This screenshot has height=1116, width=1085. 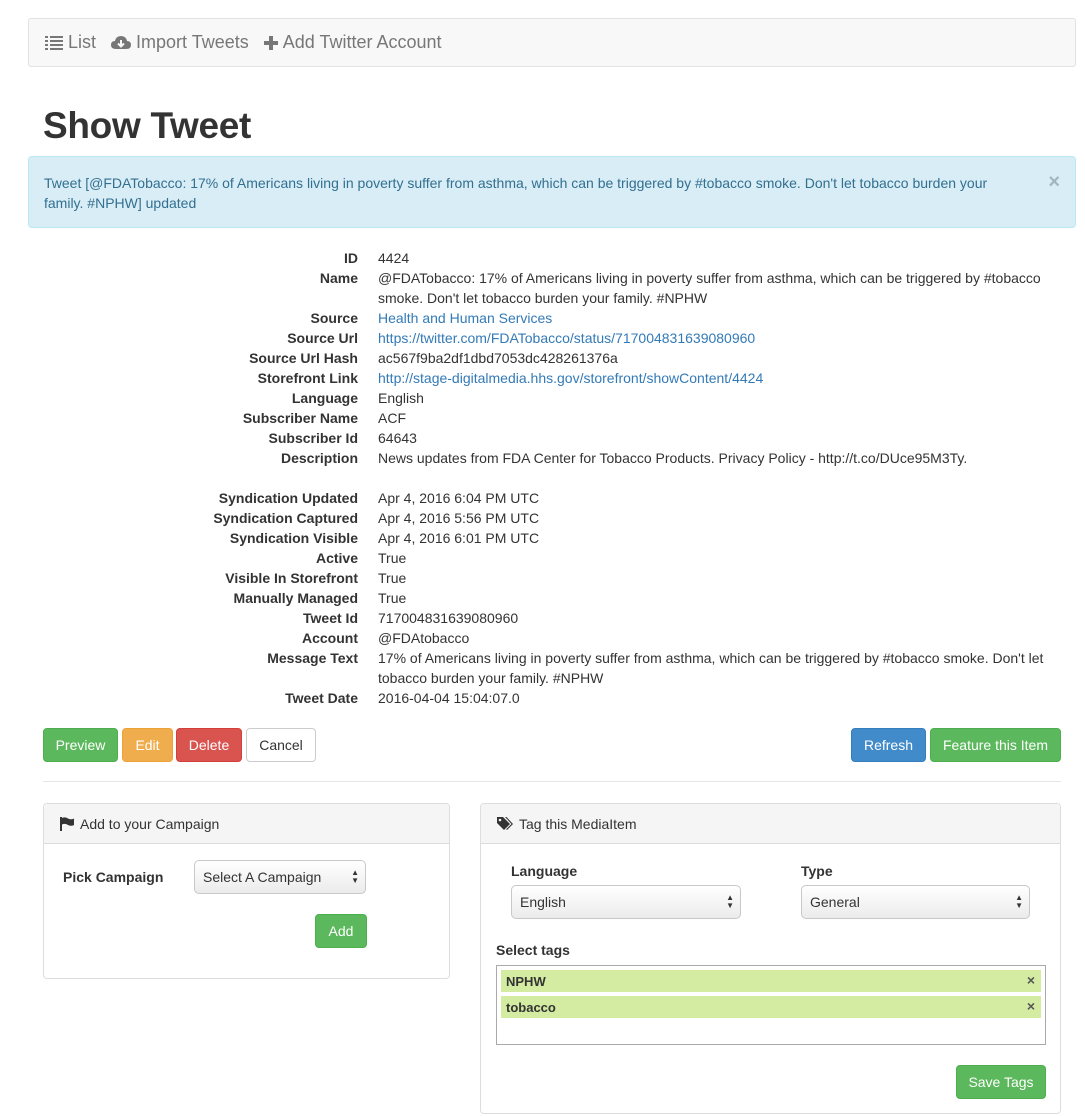 What do you see at coordinates (498, 358) in the screenshot?
I see `detail-value: ac567f9ba2df1dbd7053dc428261376a` at bounding box center [498, 358].